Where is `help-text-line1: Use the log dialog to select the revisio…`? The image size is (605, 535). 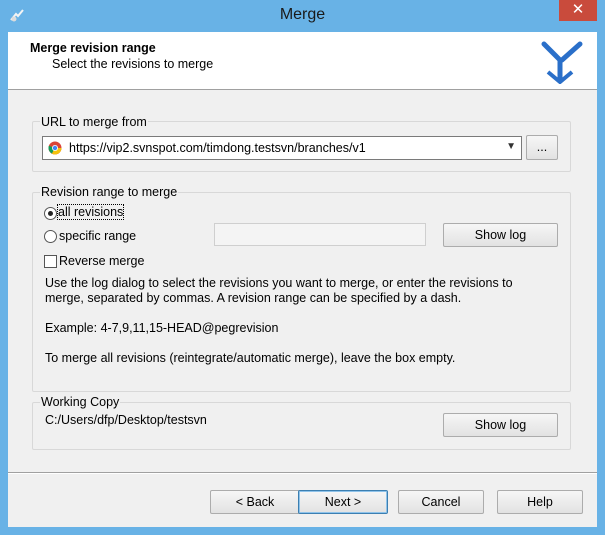
help-text-line1: Use the log dialog to select the revisio… is located at coordinates (279, 283).